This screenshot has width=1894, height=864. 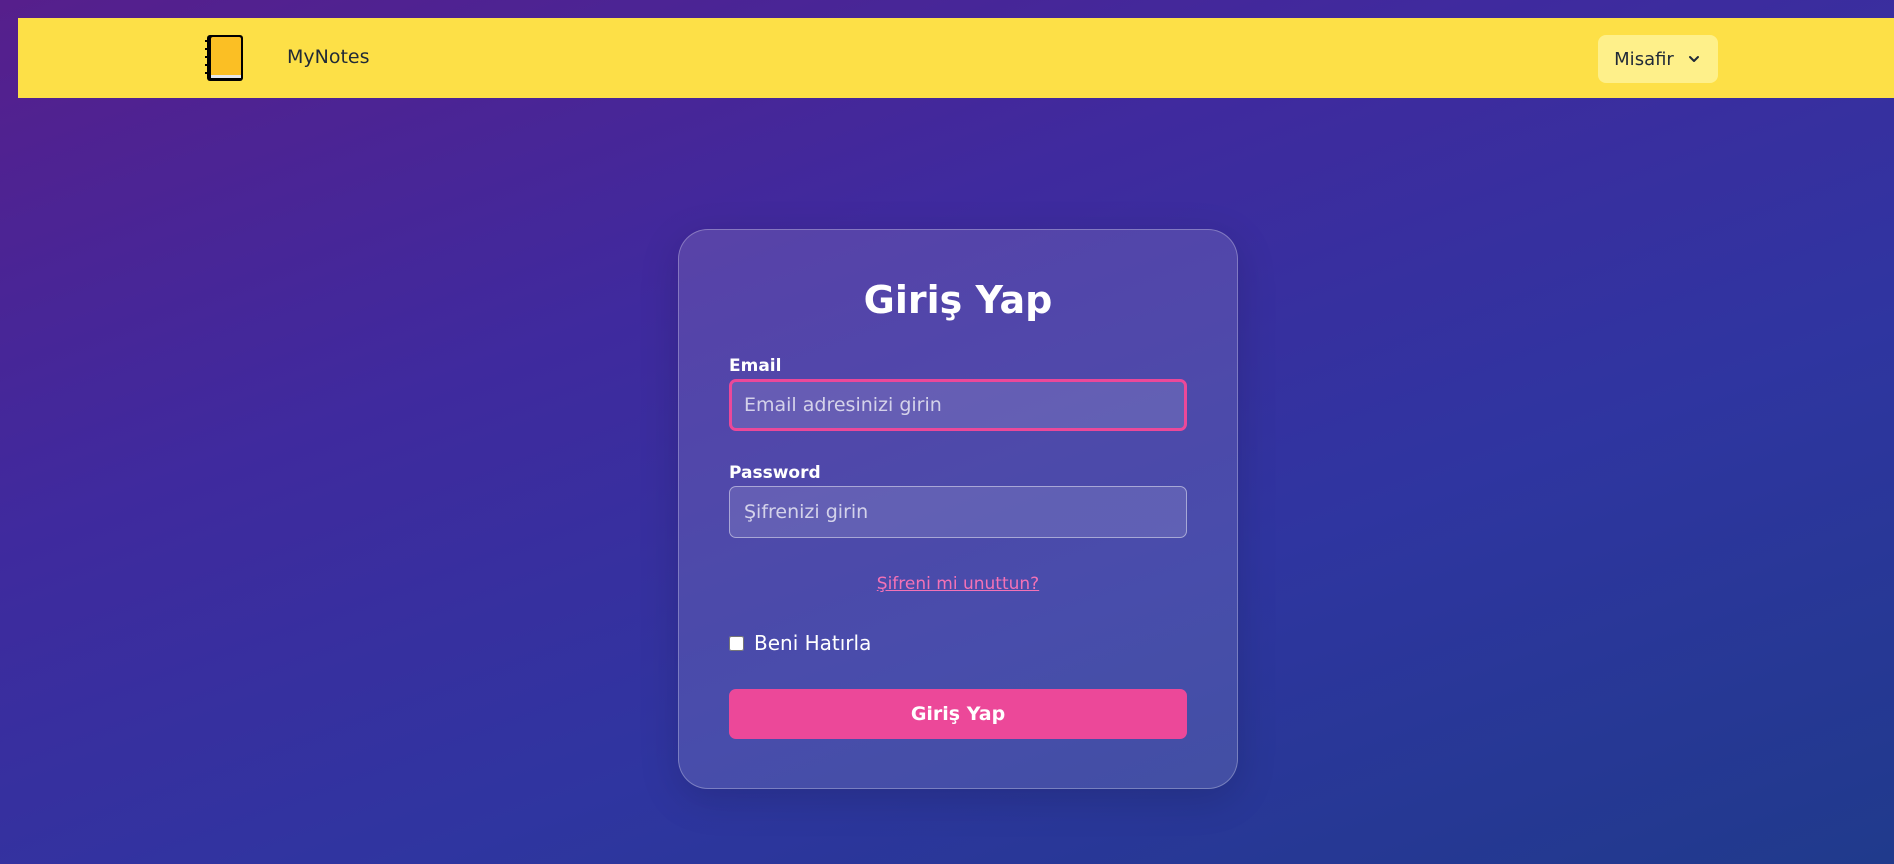 I want to click on user-menu-label: Misafir, so click(x=1644, y=59).